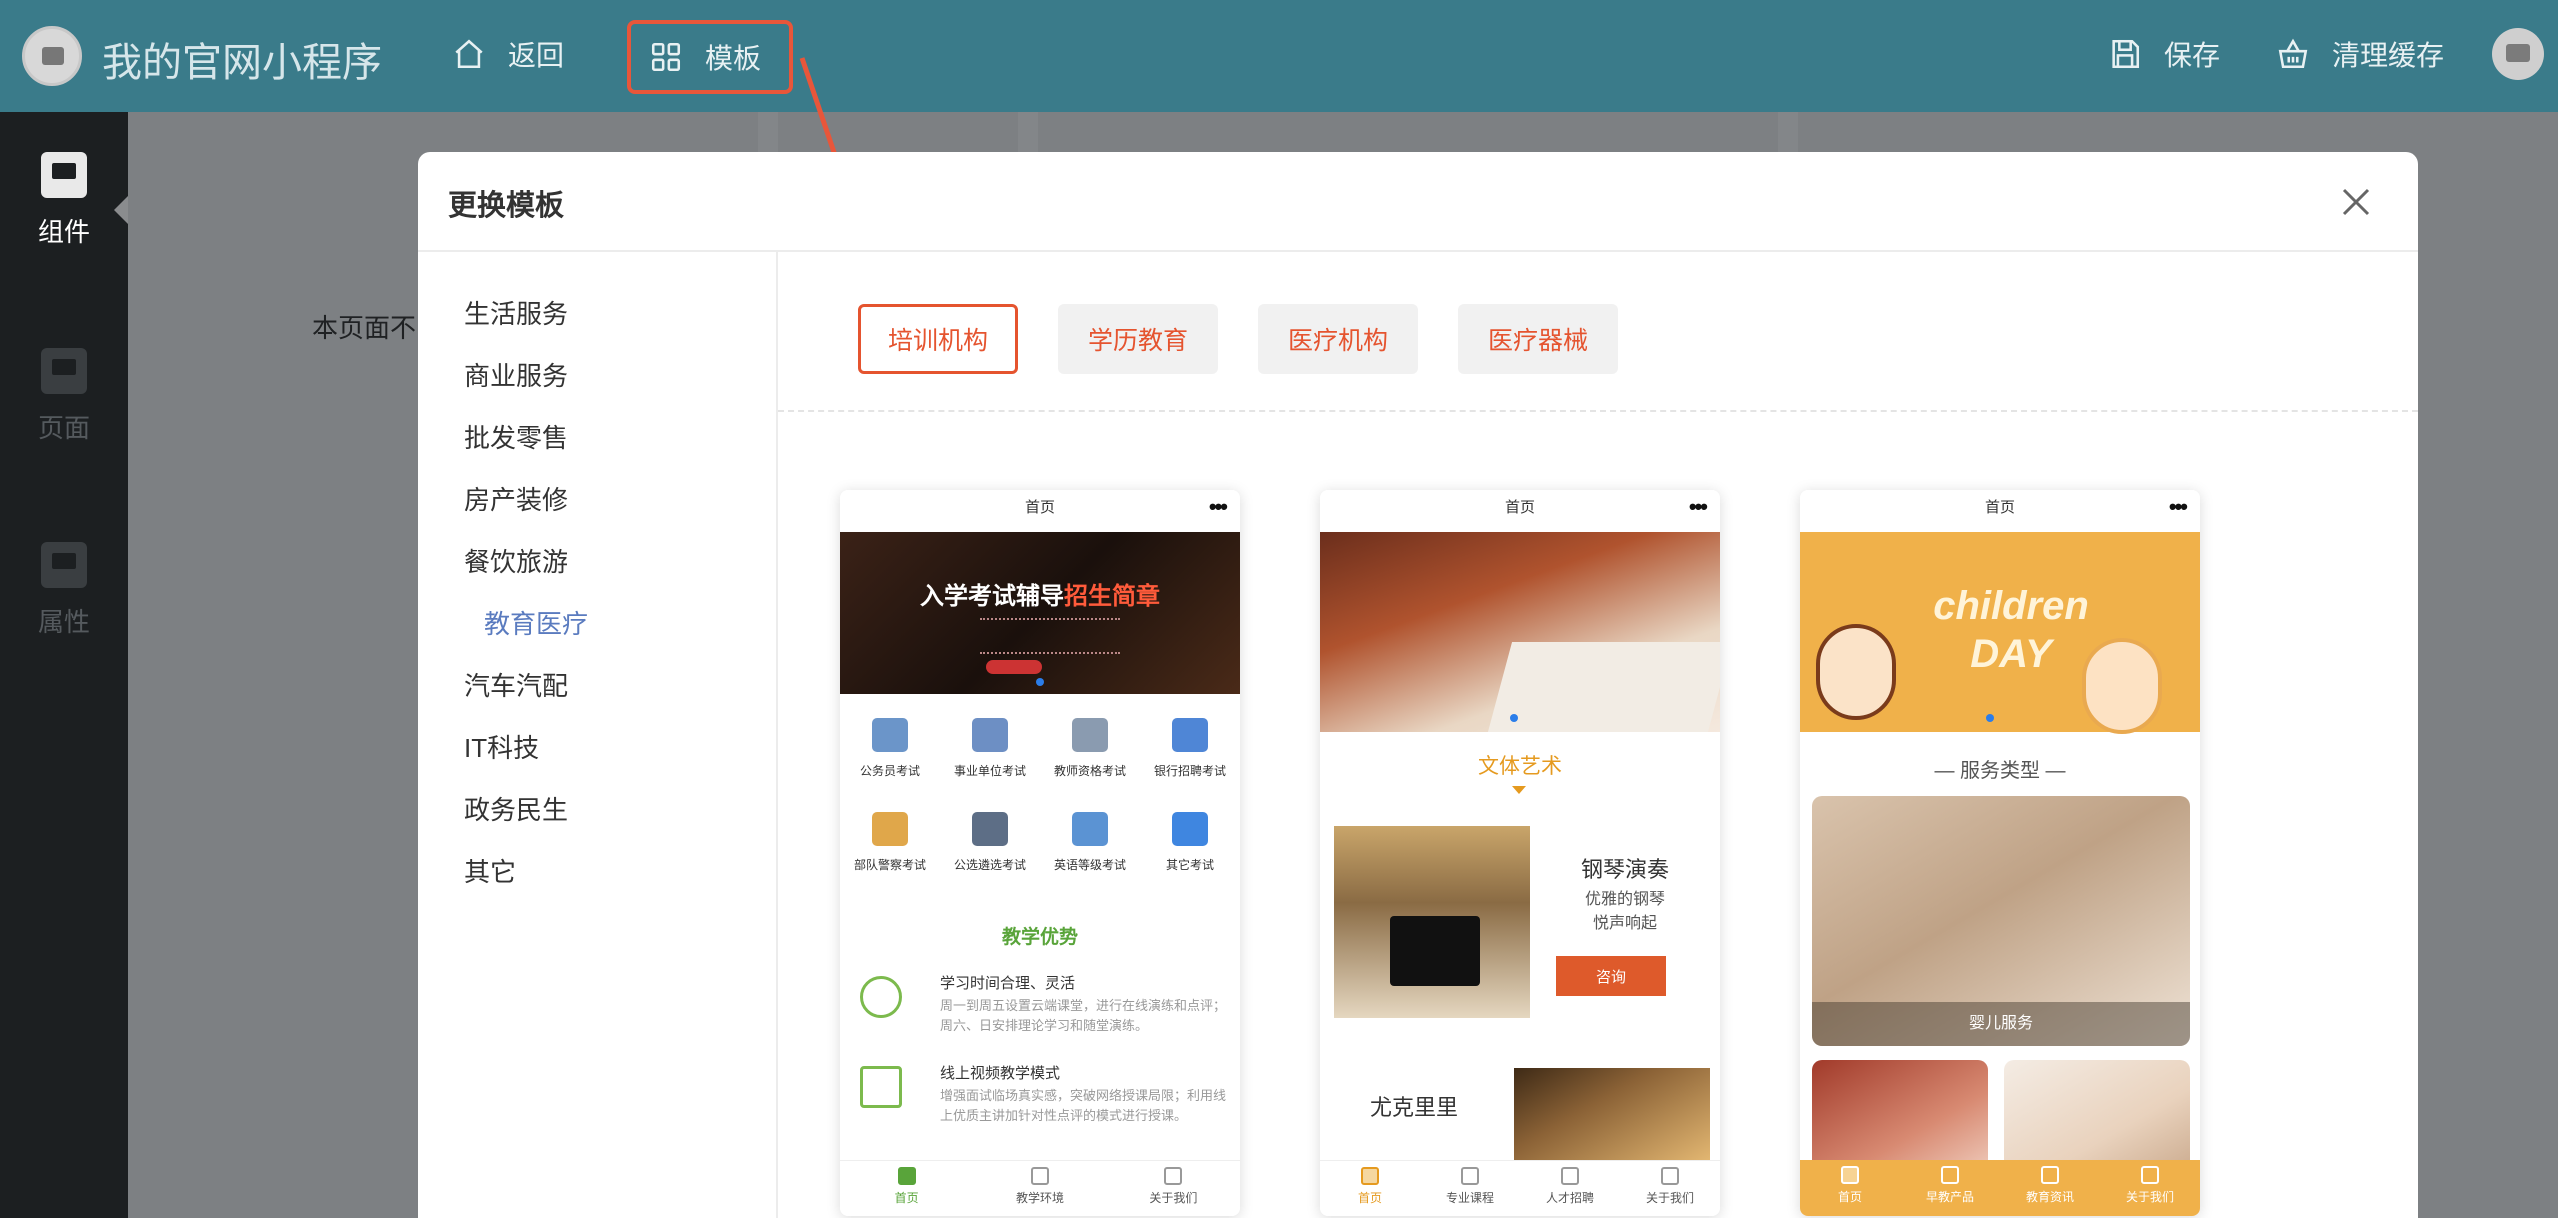 The width and height of the screenshot is (2558, 1218). What do you see at coordinates (938, 339) in the screenshot?
I see `tab-training: 培训机构` at bounding box center [938, 339].